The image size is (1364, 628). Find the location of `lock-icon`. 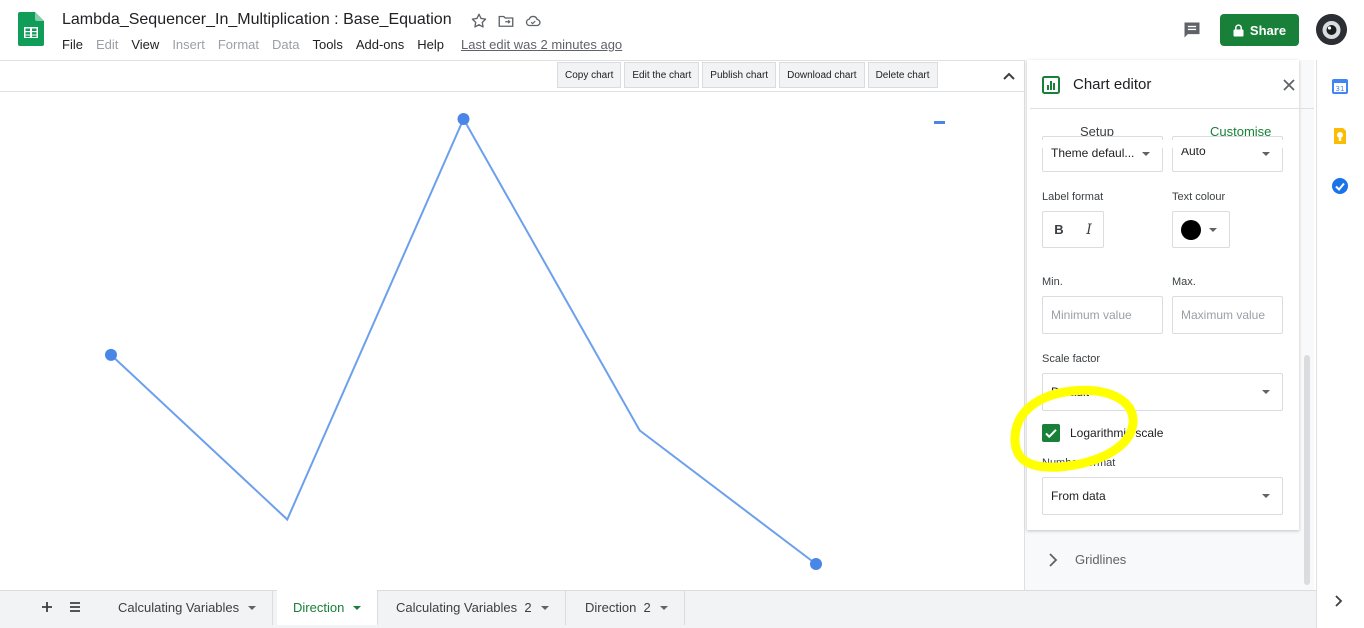

lock-icon is located at coordinates (1238, 29).